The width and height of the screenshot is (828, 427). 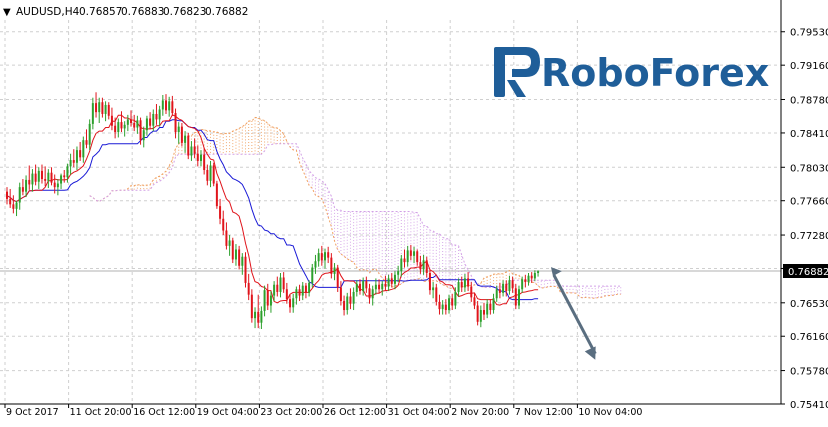 I want to click on current-price-label: 0.76882, so click(x=808, y=272).